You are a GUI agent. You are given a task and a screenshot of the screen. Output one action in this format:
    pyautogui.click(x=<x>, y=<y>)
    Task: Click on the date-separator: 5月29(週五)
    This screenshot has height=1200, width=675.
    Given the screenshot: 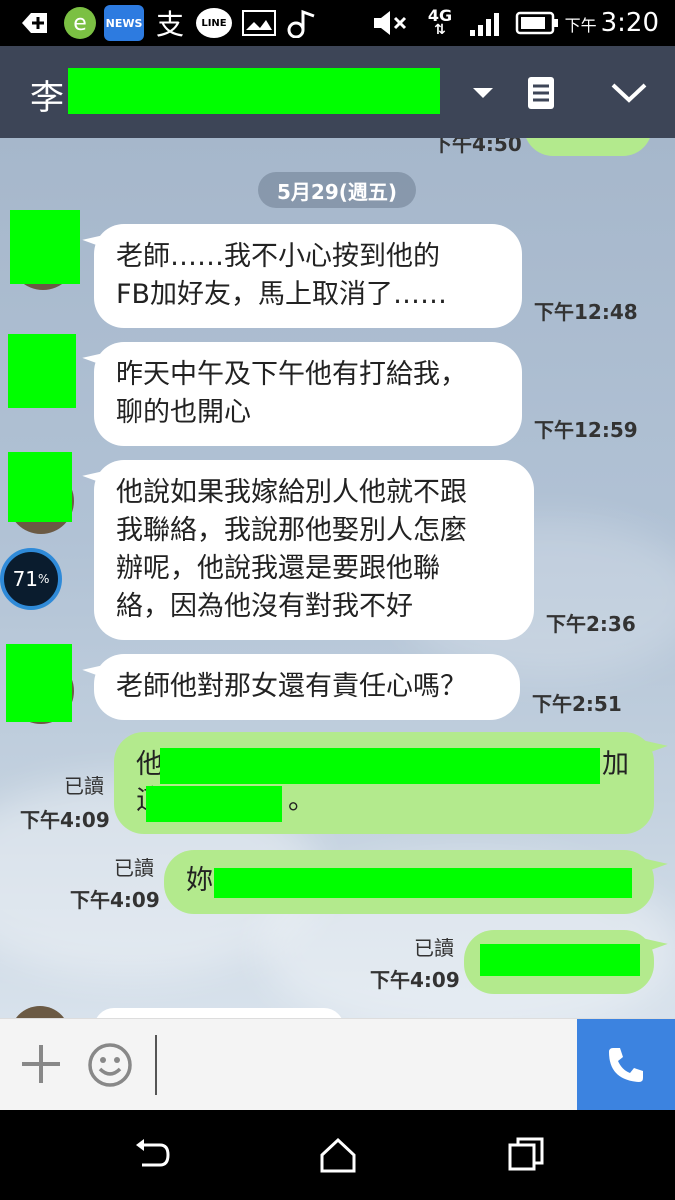 What is the action you would take?
    pyautogui.click(x=337, y=190)
    